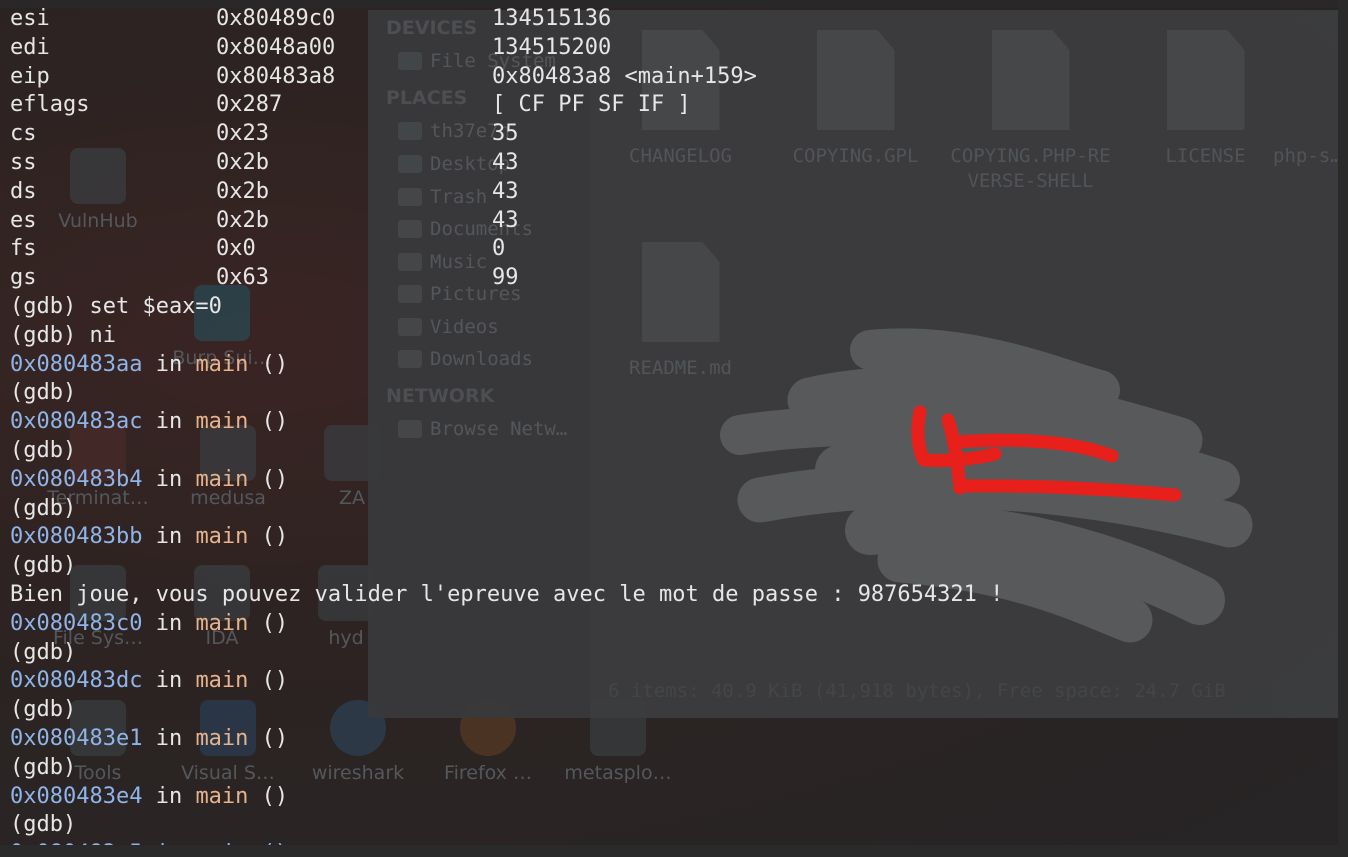  What do you see at coordinates (506, 537) in the screenshot?
I see `step-output-line: 0x080483bb in main ()` at bounding box center [506, 537].